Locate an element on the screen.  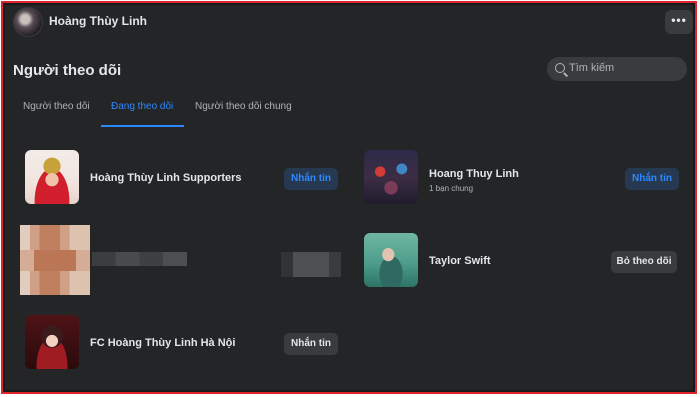
tab-following: Đang theo dõi is located at coordinates (142, 114).